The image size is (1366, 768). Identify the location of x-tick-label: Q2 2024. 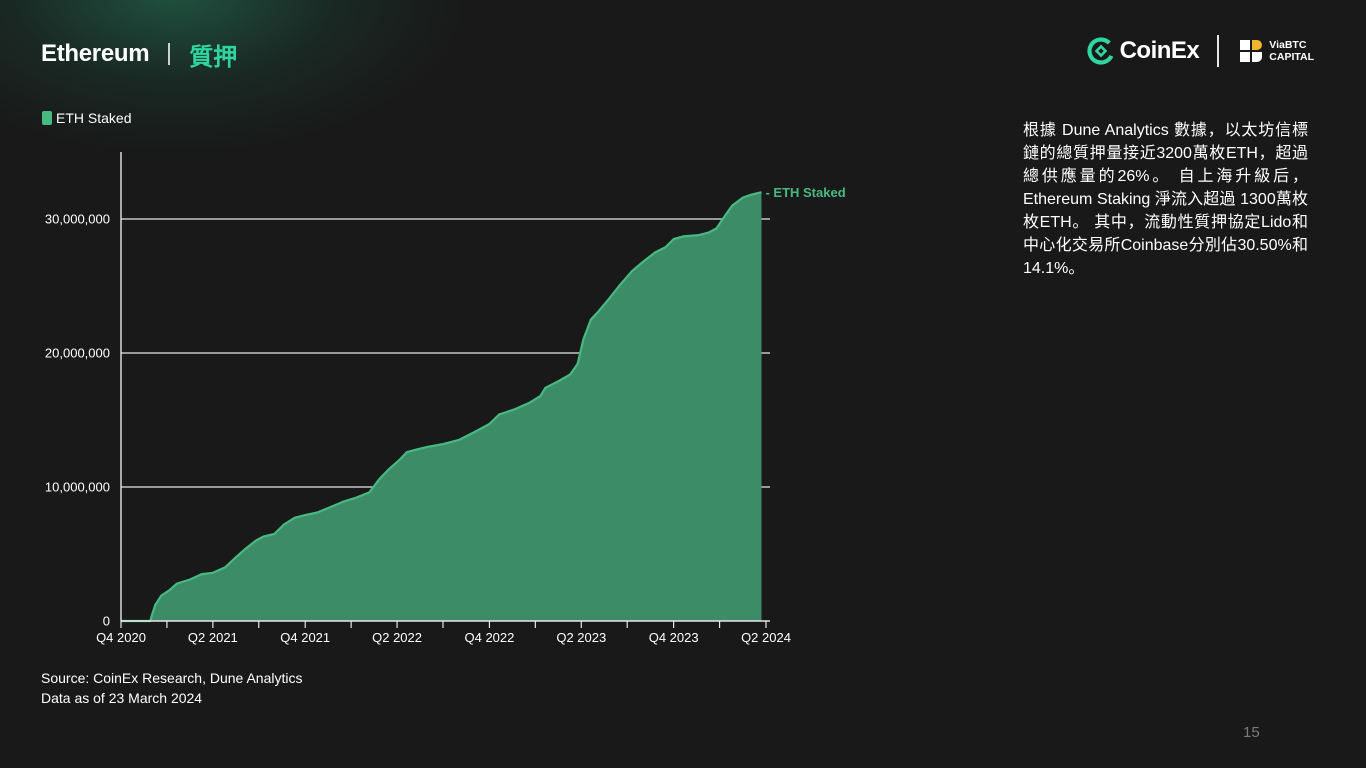
(766, 637).